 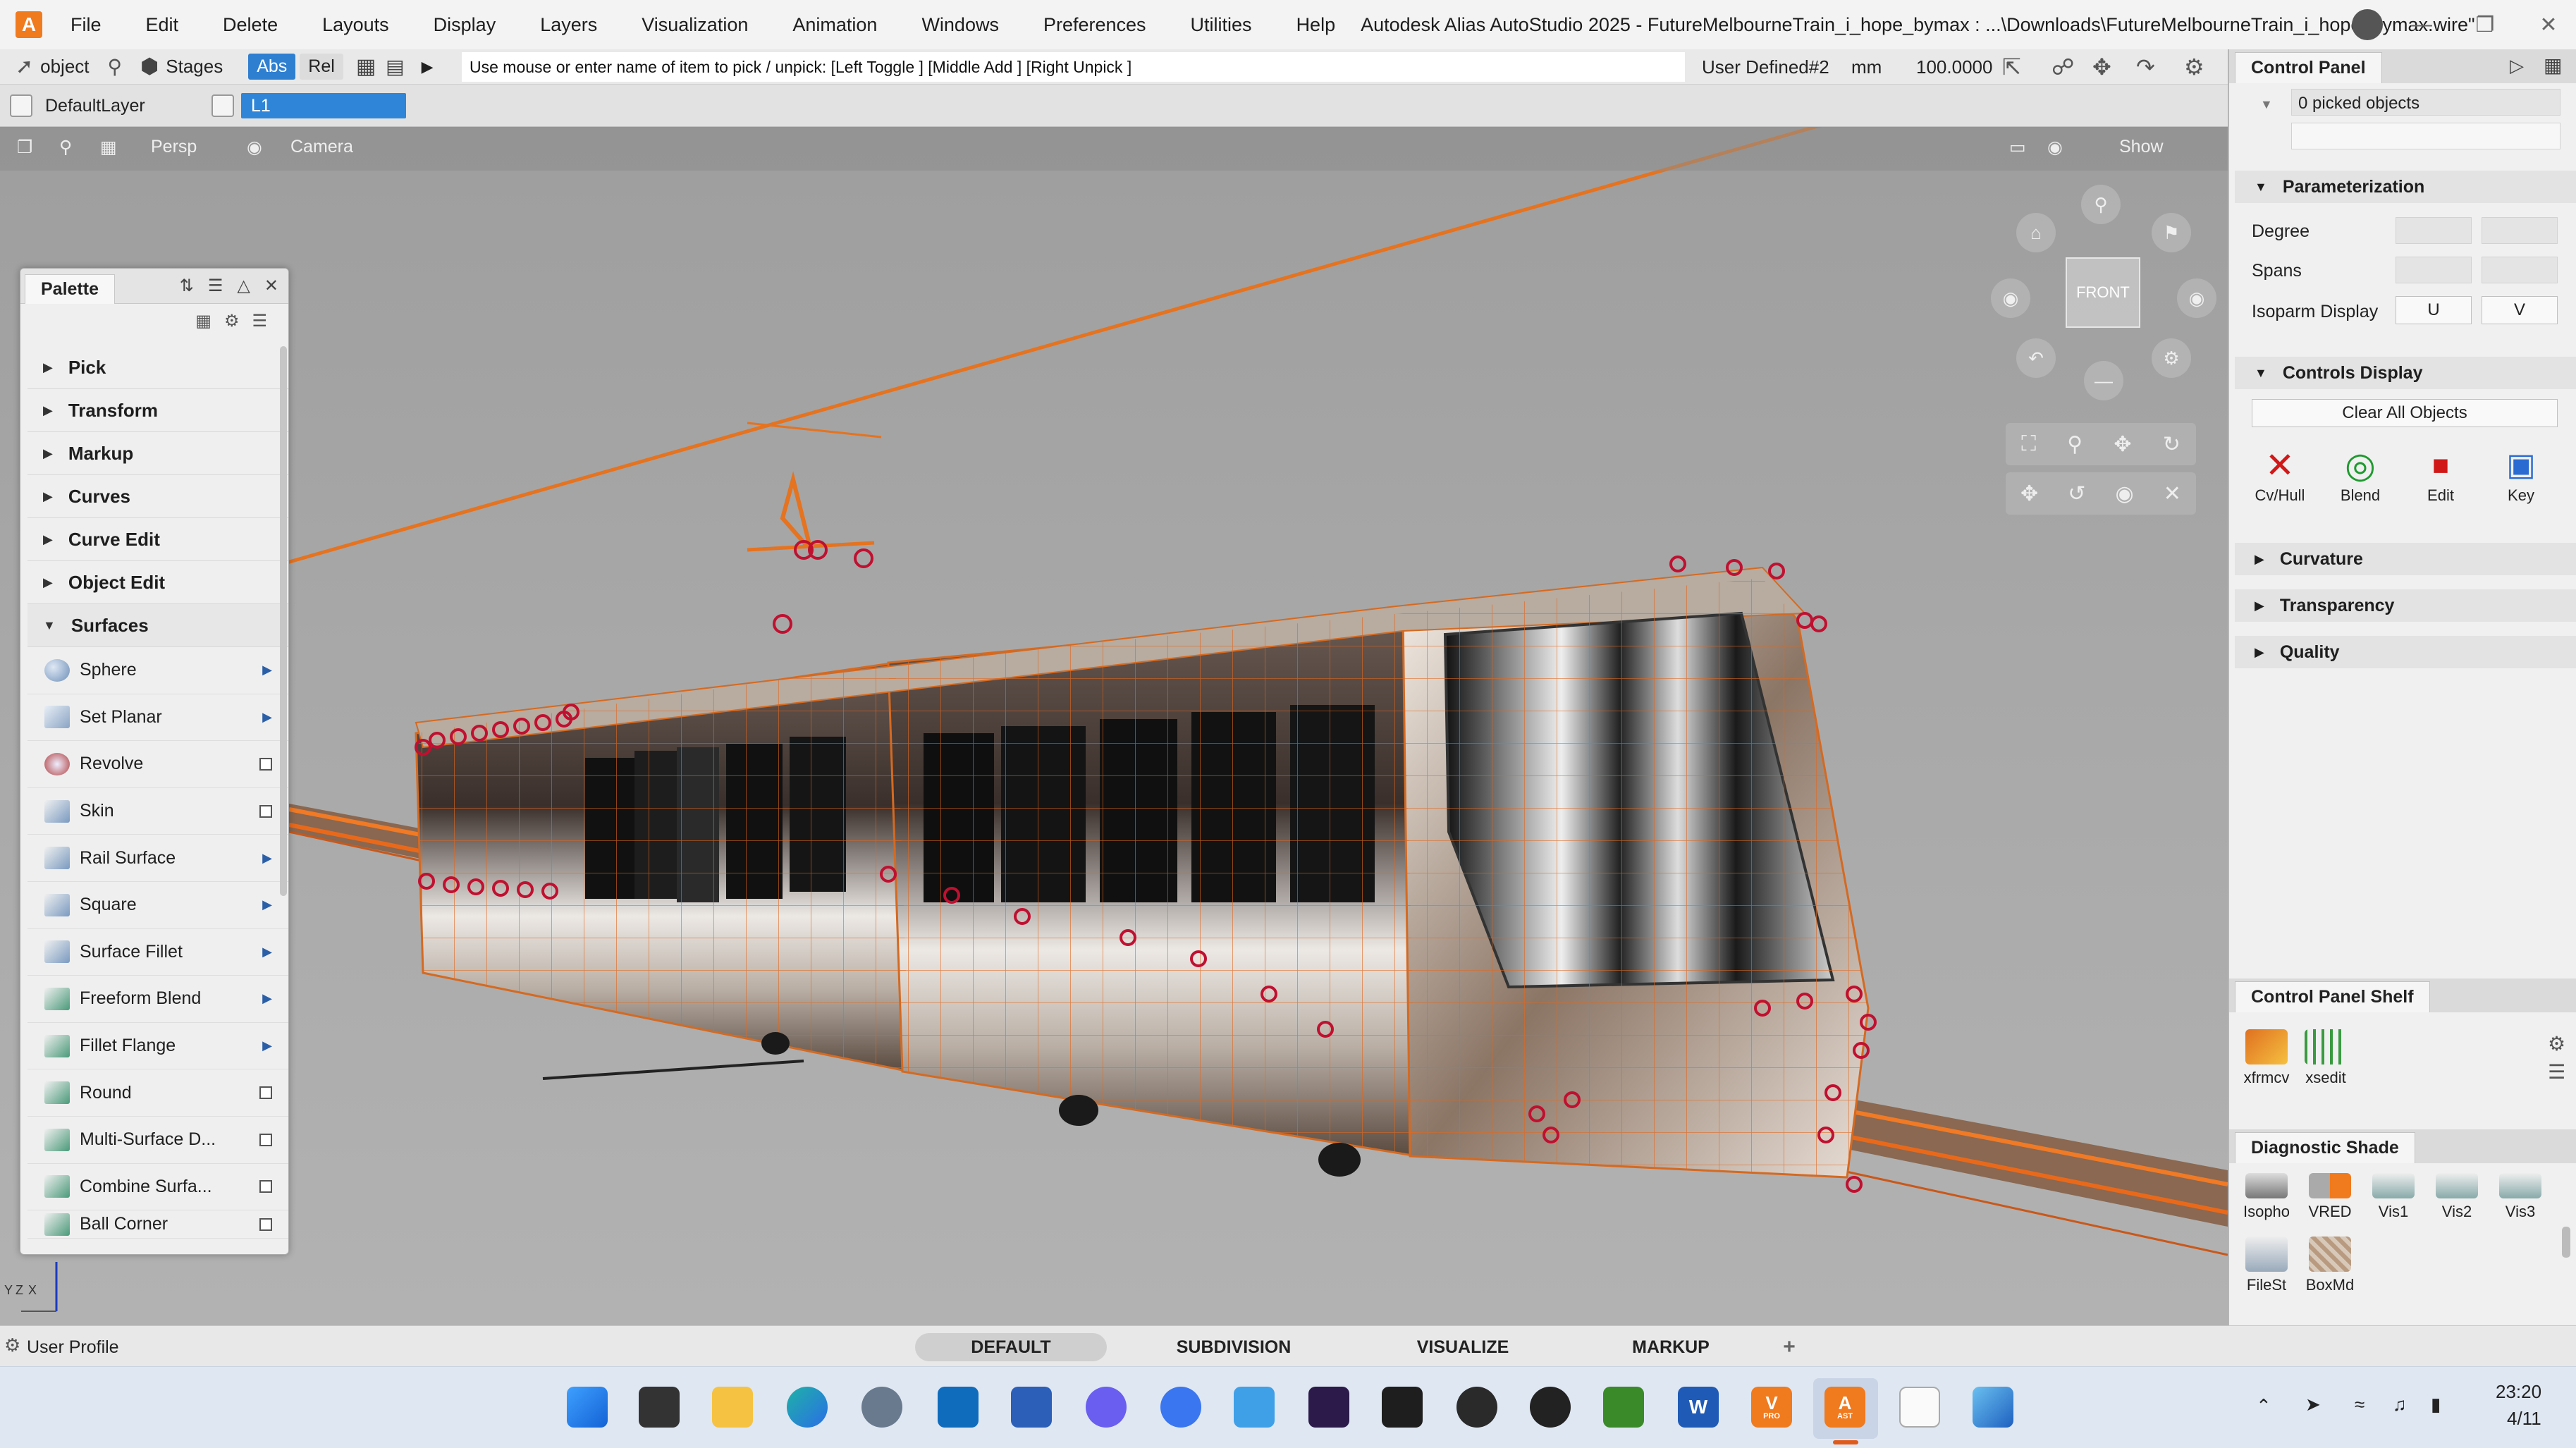 What do you see at coordinates (2172, 493) in the screenshot?
I see `close-view-tools-icon: ✕` at bounding box center [2172, 493].